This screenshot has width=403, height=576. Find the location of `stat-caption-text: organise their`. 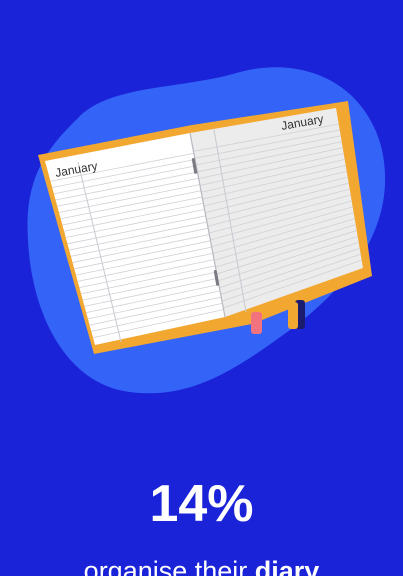

stat-caption-text: organise their is located at coordinates (169, 566).